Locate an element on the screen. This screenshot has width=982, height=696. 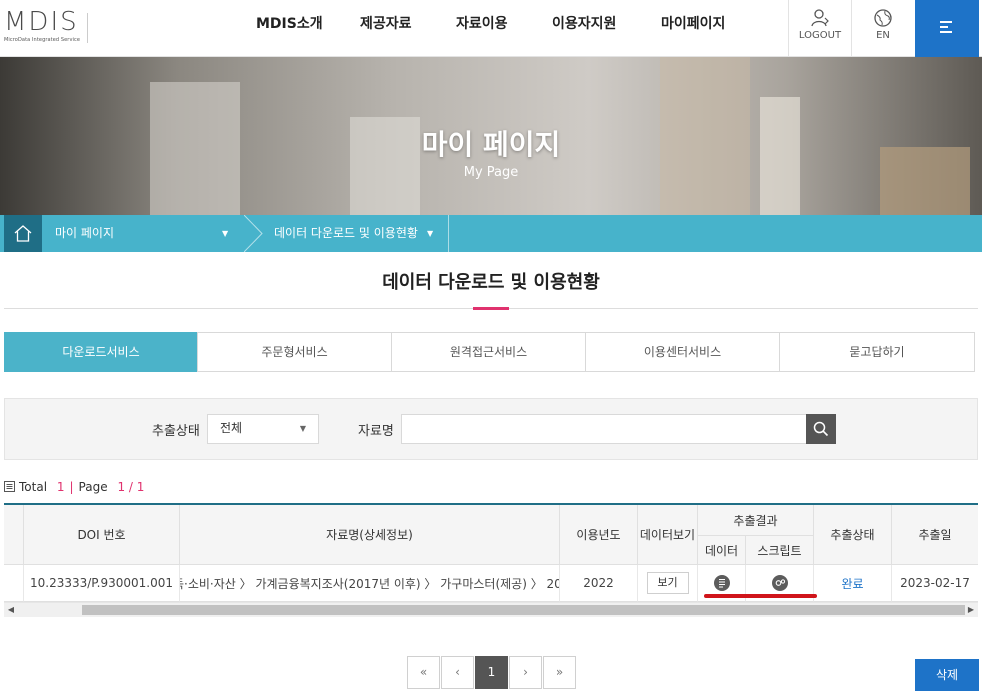
breadcrumb is located at coordinates (491, 233).